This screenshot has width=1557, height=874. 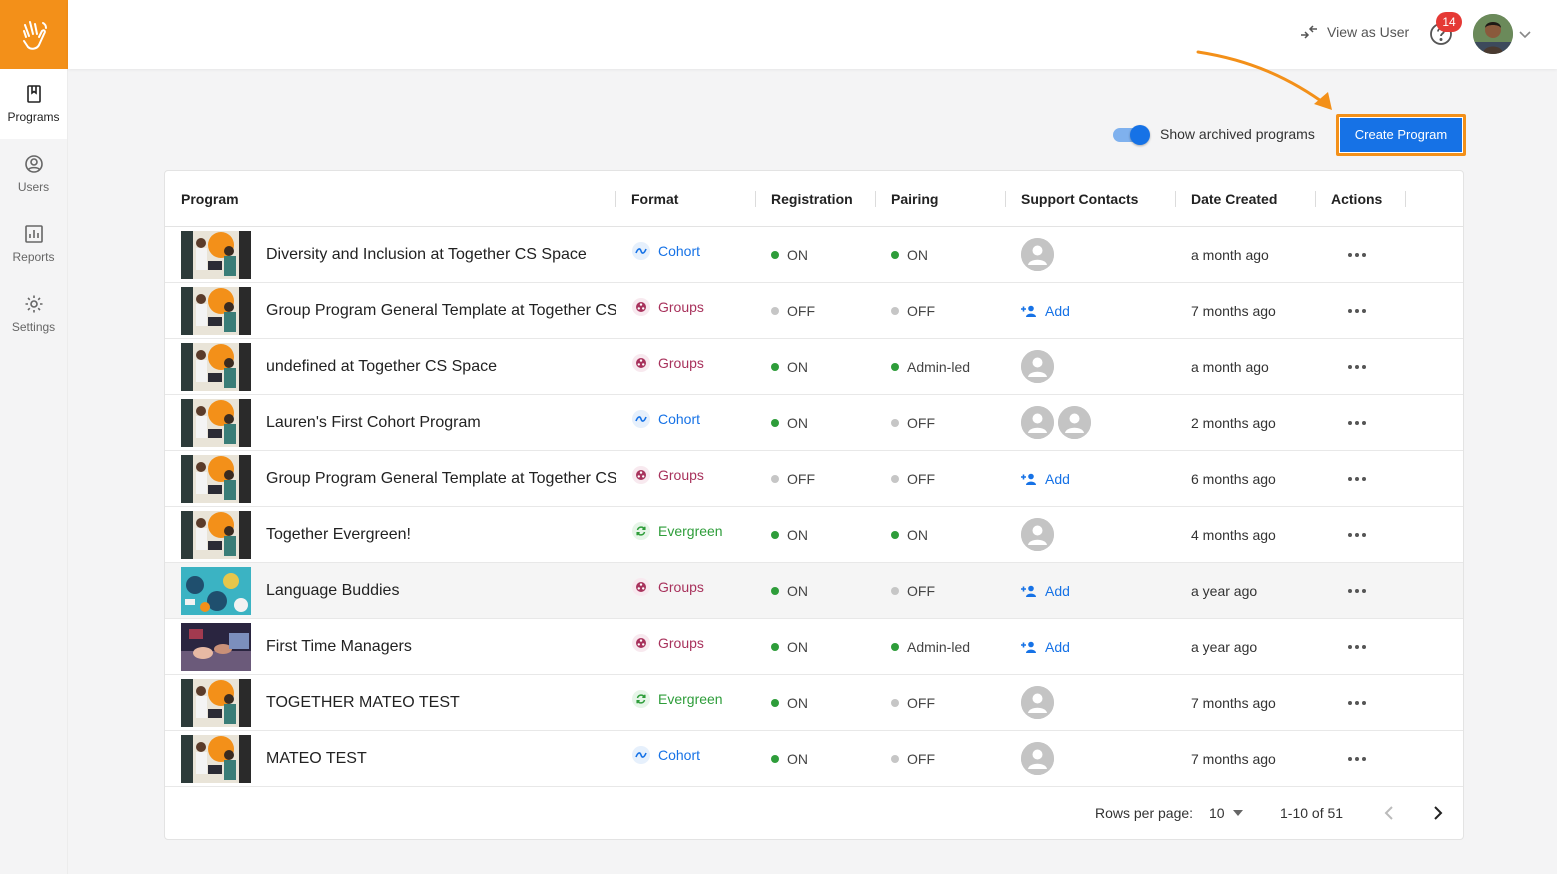 What do you see at coordinates (914, 199) in the screenshot?
I see `column-header-pairing: Pairing` at bounding box center [914, 199].